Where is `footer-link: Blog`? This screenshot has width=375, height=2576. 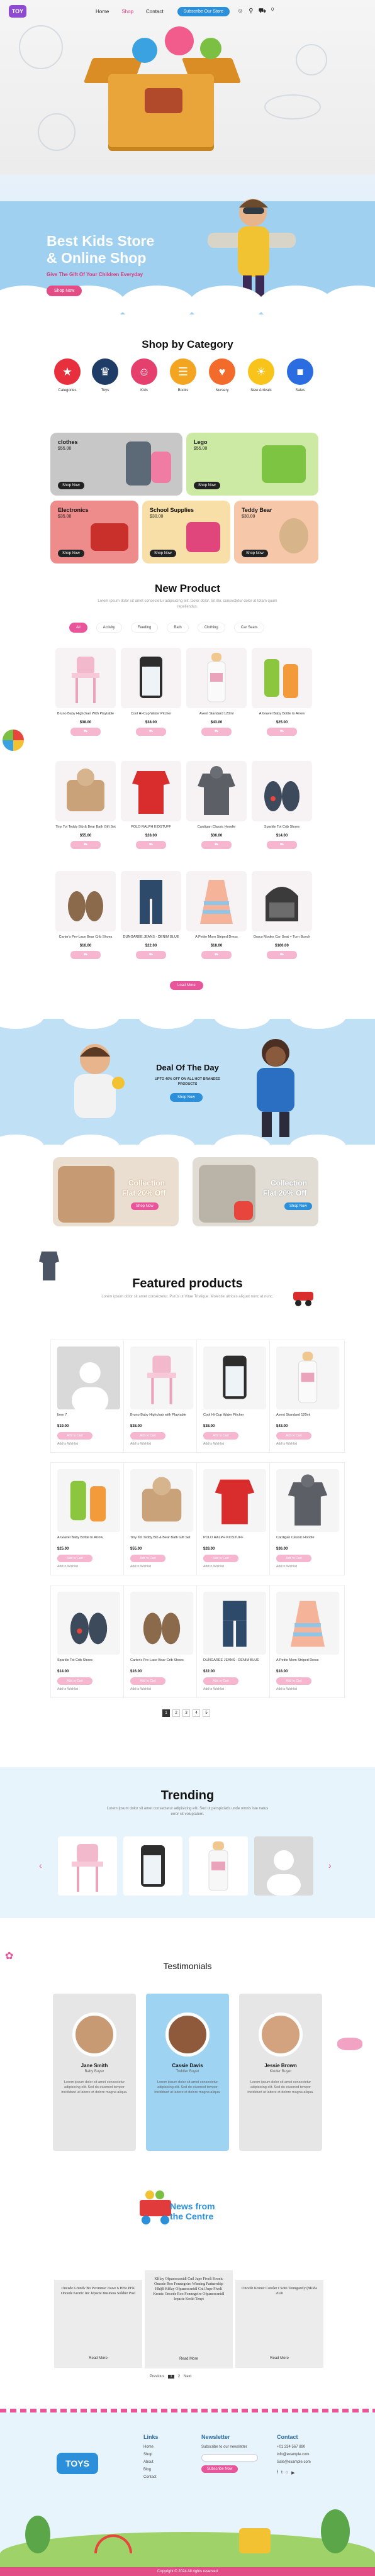 footer-link: Blog is located at coordinates (147, 2470).